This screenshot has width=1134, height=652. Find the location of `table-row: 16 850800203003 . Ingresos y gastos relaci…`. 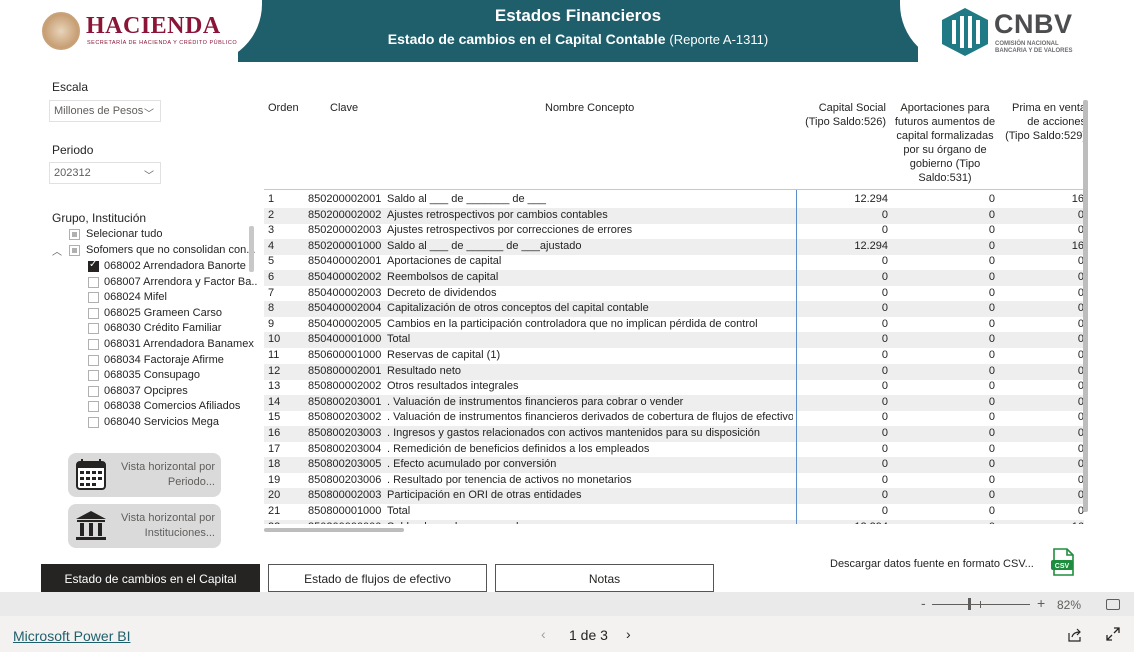

table-row: 16 850800203003 . Ingresos y gastos relaci… is located at coordinates (674, 434).